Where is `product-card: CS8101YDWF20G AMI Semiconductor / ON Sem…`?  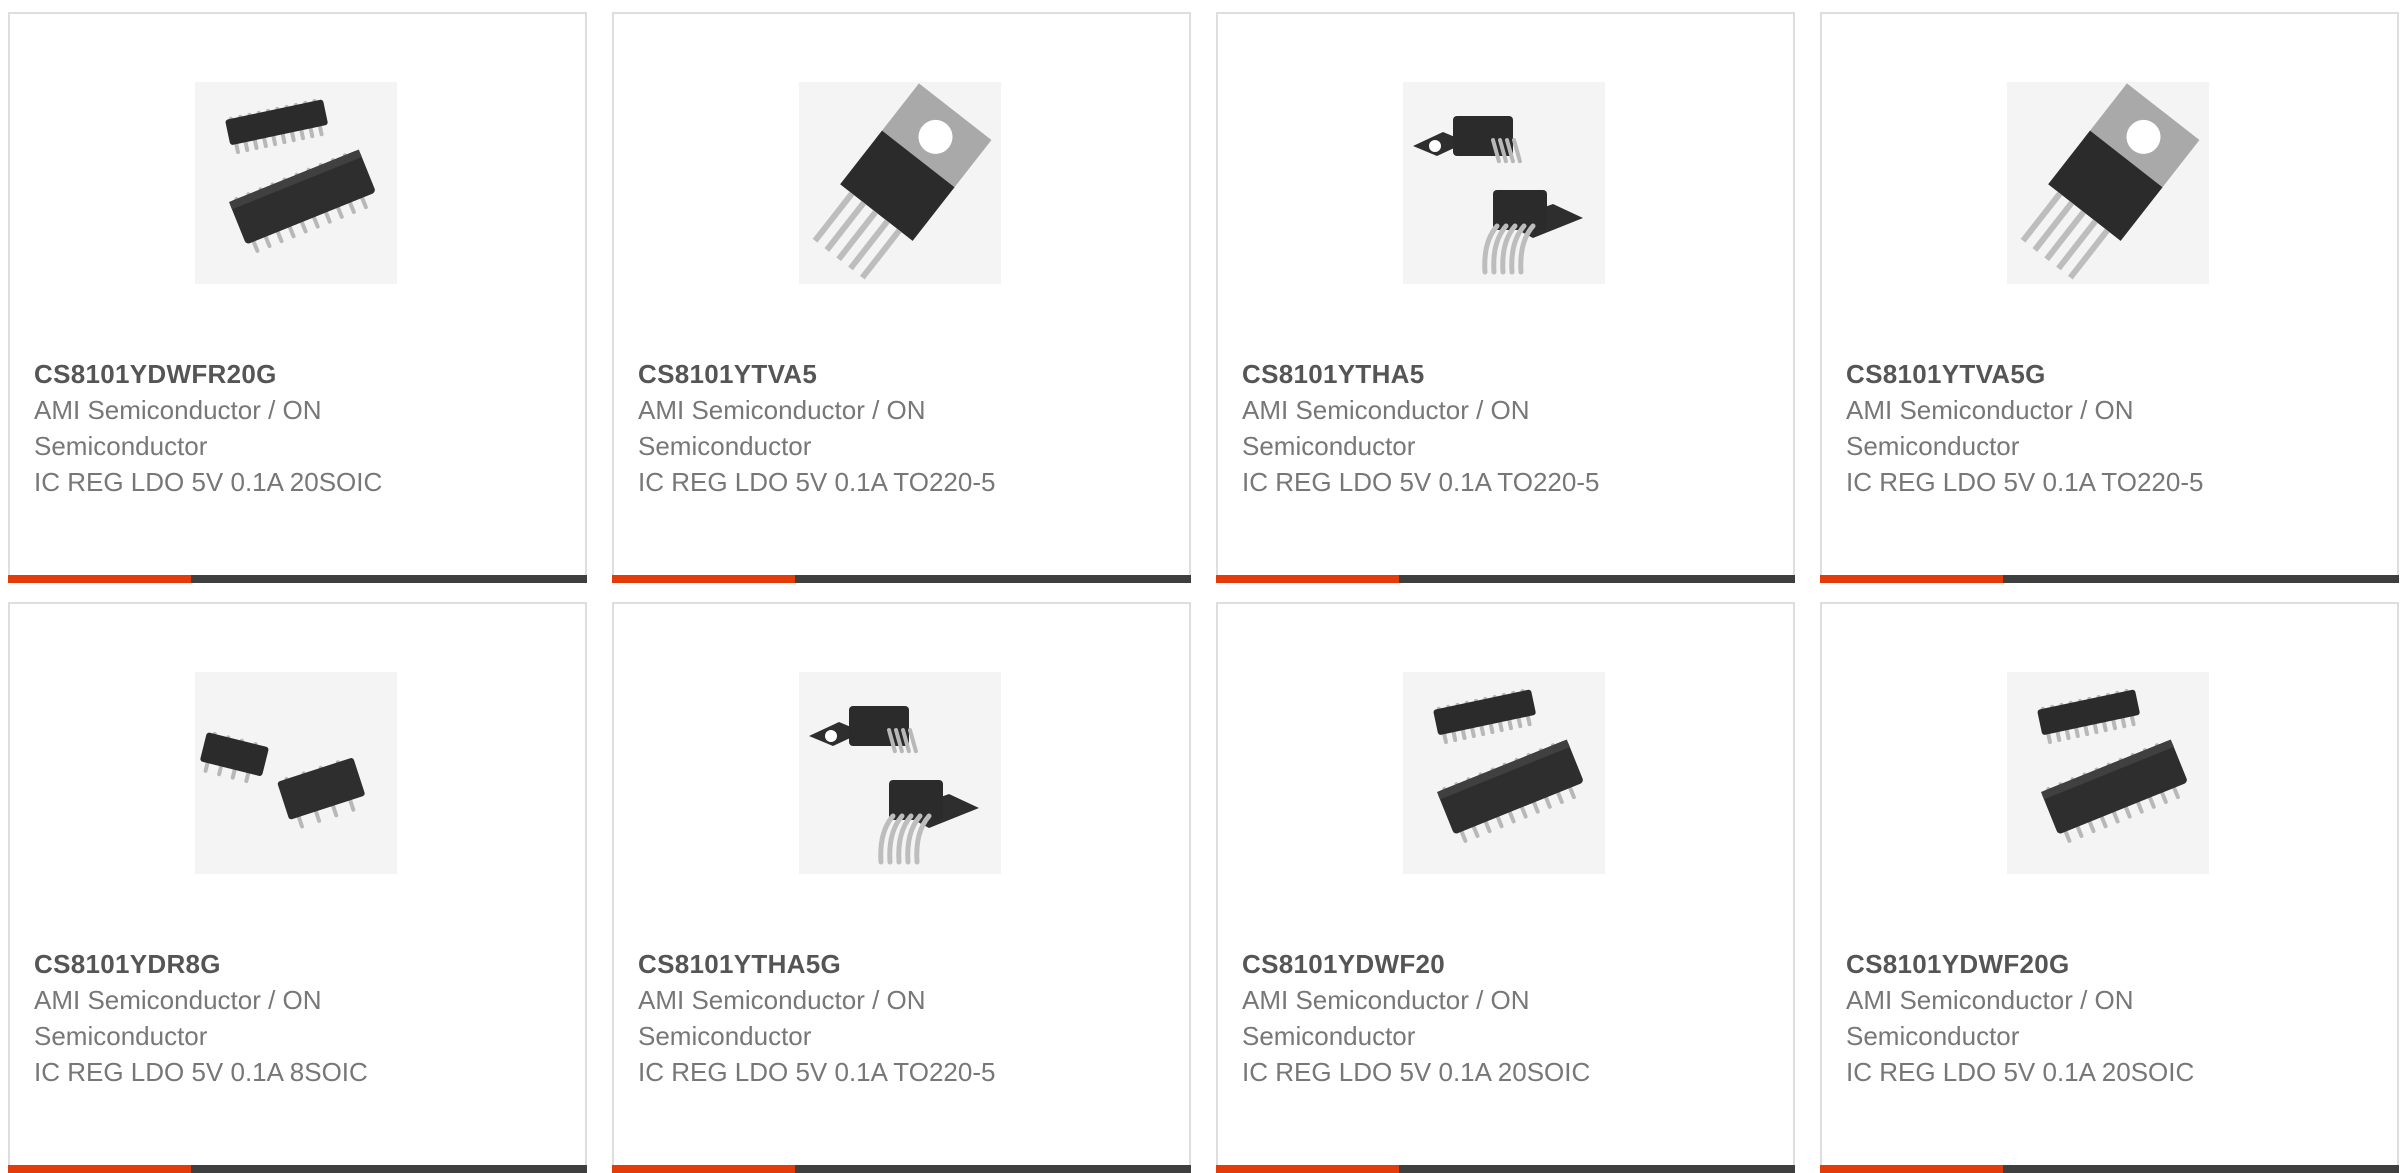
product-card: CS8101YDWF20G AMI Semiconductor / ON Sem… is located at coordinates (2109, 887).